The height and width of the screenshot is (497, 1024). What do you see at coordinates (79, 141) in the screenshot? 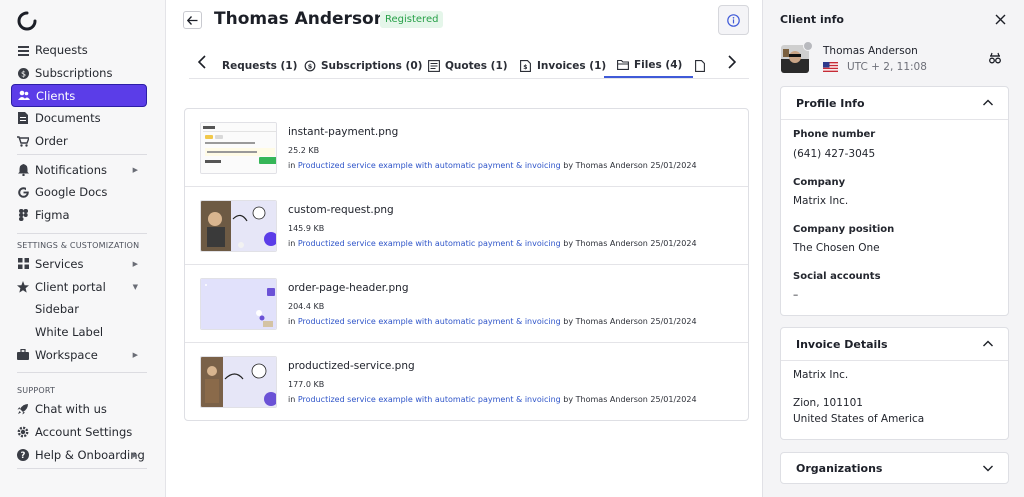
I see `sidebar-item-order: Order` at bounding box center [79, 141].